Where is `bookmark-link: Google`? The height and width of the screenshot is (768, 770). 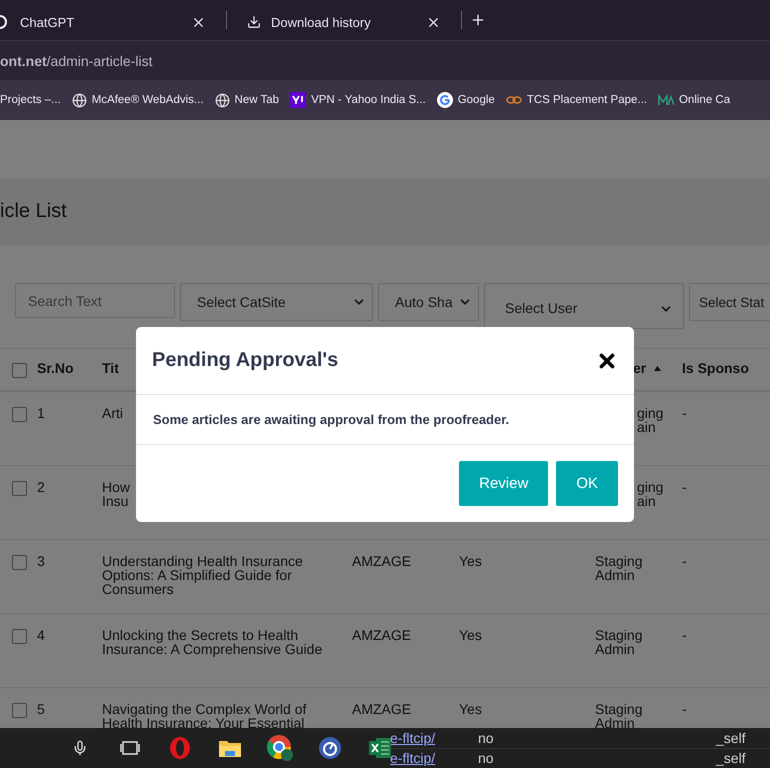 bookmark-link: Google is located at coordinates (476, 100).